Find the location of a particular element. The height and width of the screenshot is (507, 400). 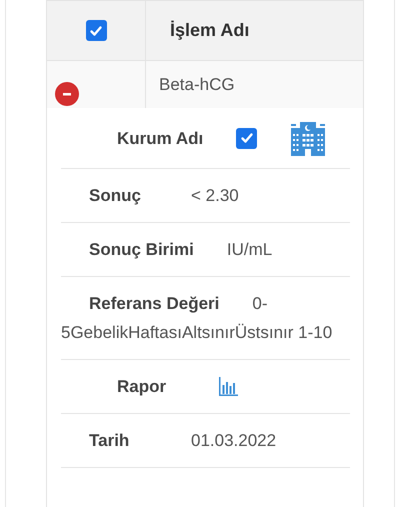

table-cell-text: Beta-hCG is located at coordinates (197, 85).